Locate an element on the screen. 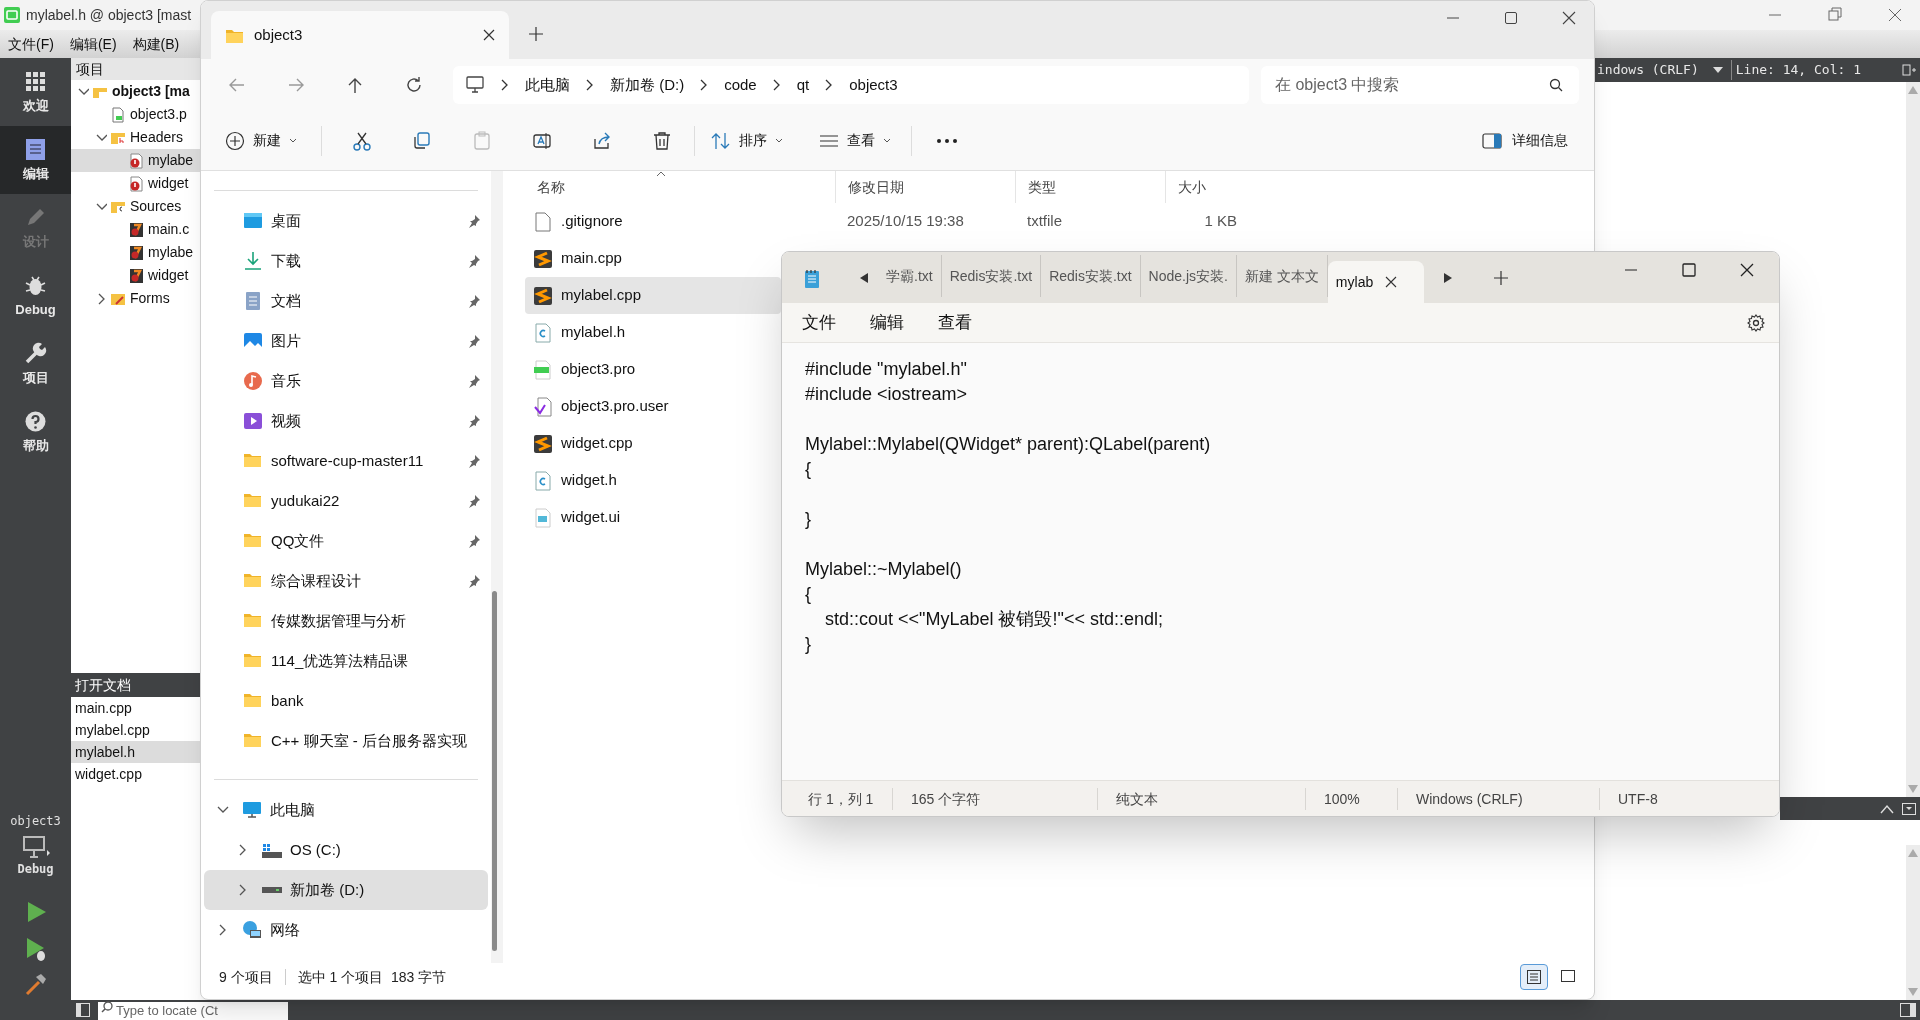 Image resolution: width=1920 pixels, height=1020 pixels. open-document-item: mylabel.h is located at coordinates (135, 752).